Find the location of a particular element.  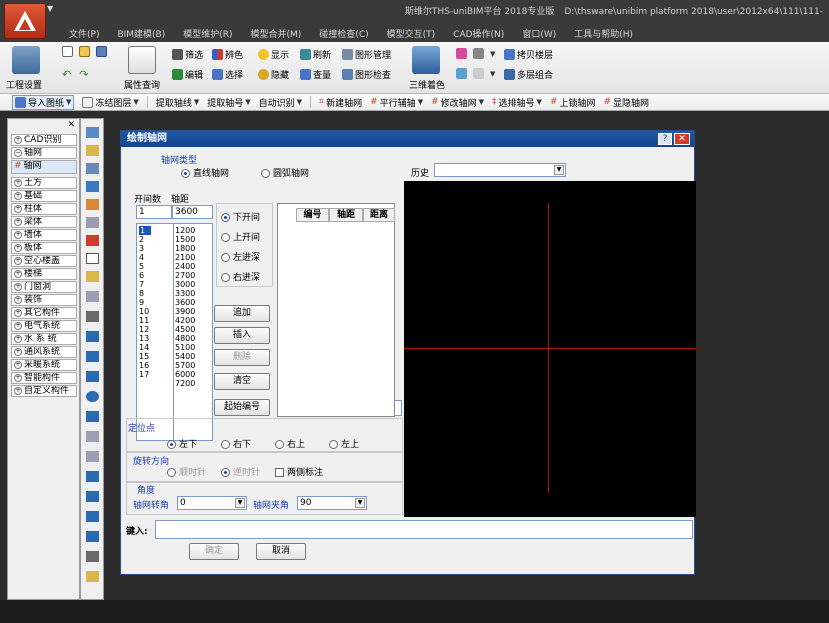

menu-tools-help: 工具与帮助(H) is located at coordinates (603, 33).